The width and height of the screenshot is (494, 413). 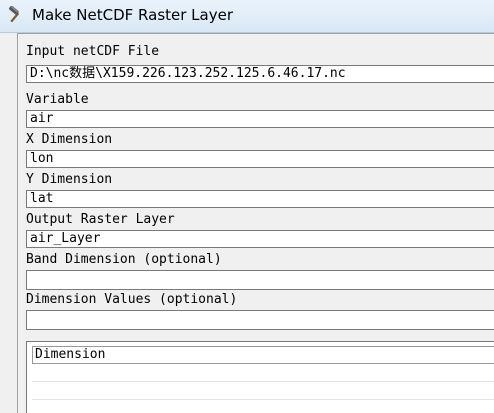 I want to click on band-dimension-label: Band Dimension (optional), so click(x=124, y=259).